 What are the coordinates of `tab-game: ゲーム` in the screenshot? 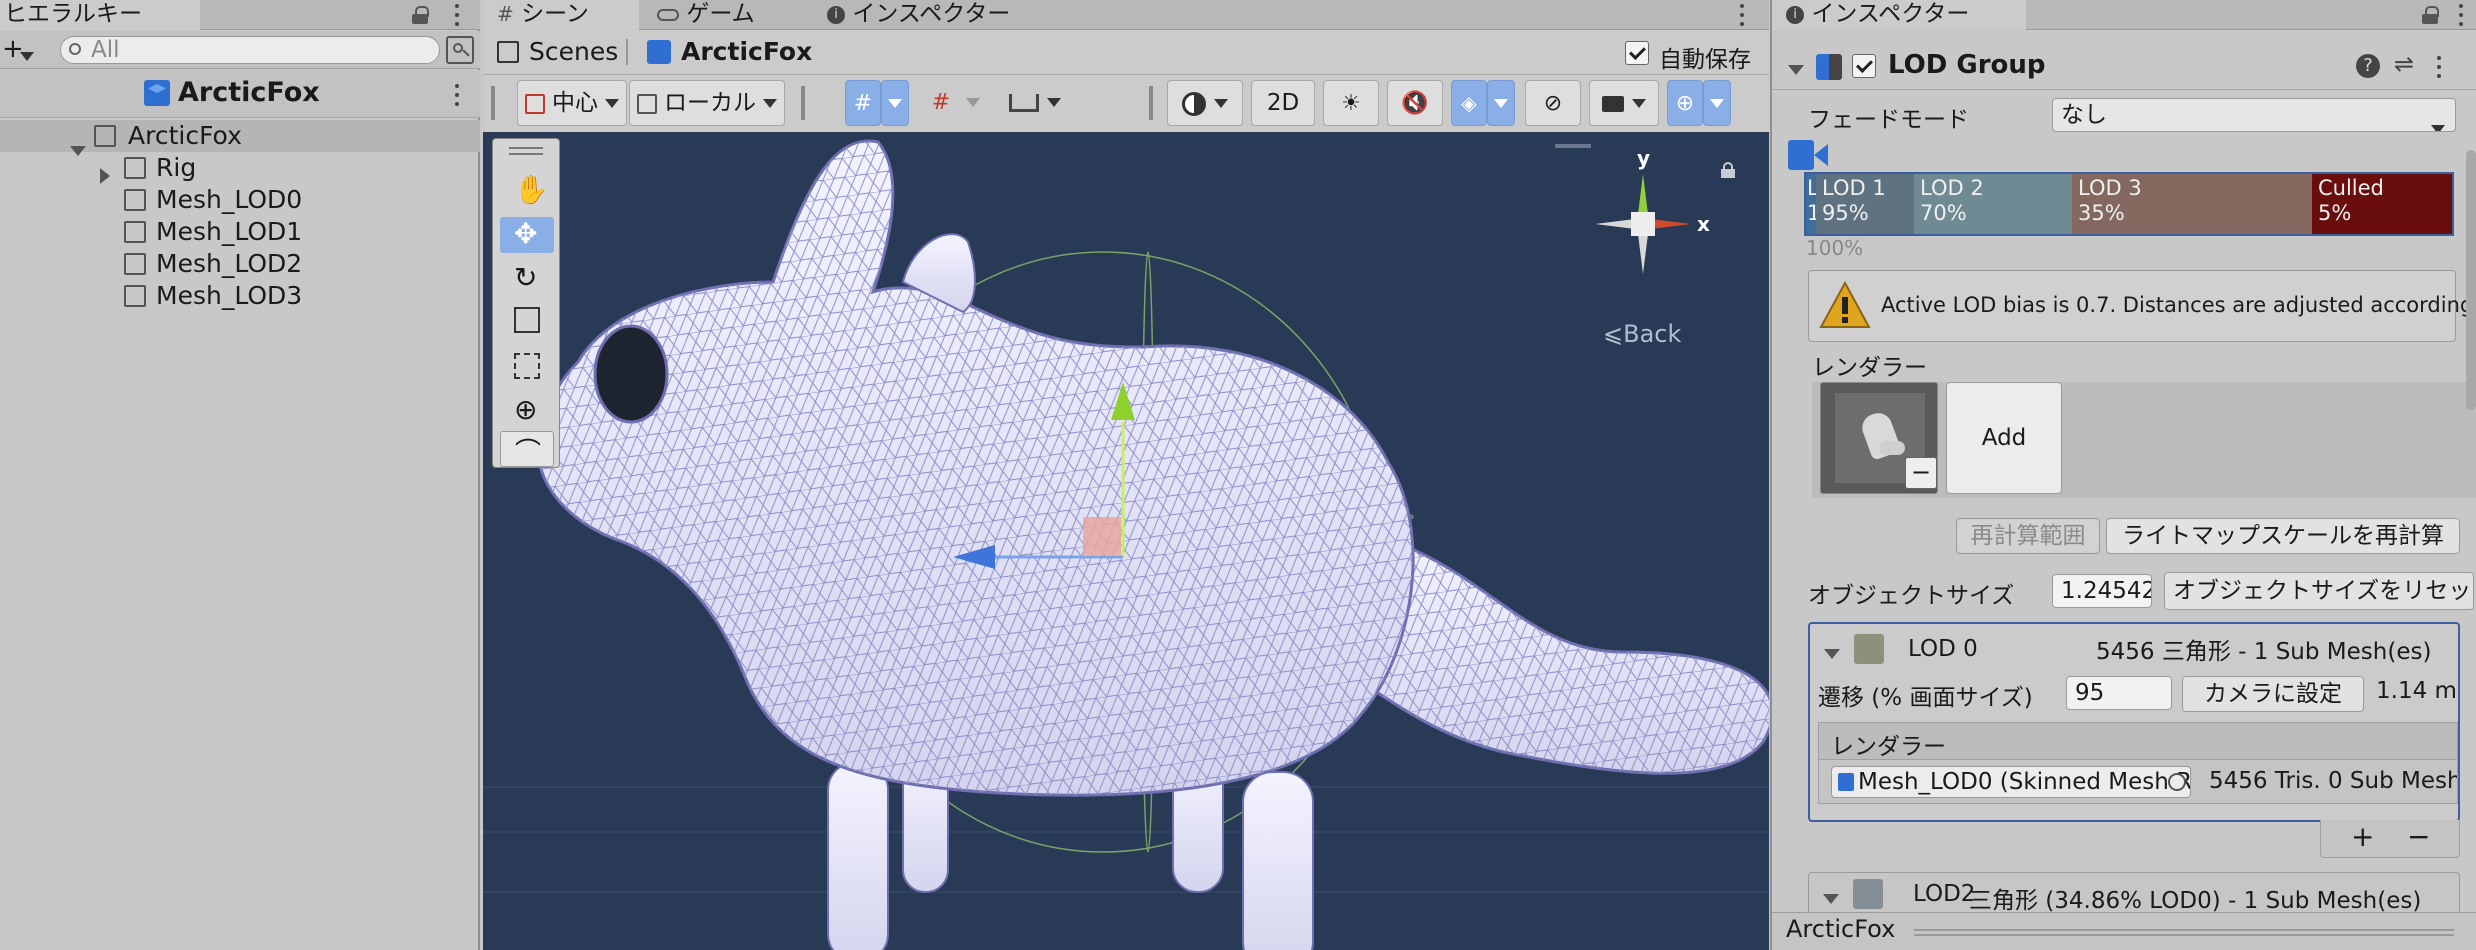 It's located at (728, 15).